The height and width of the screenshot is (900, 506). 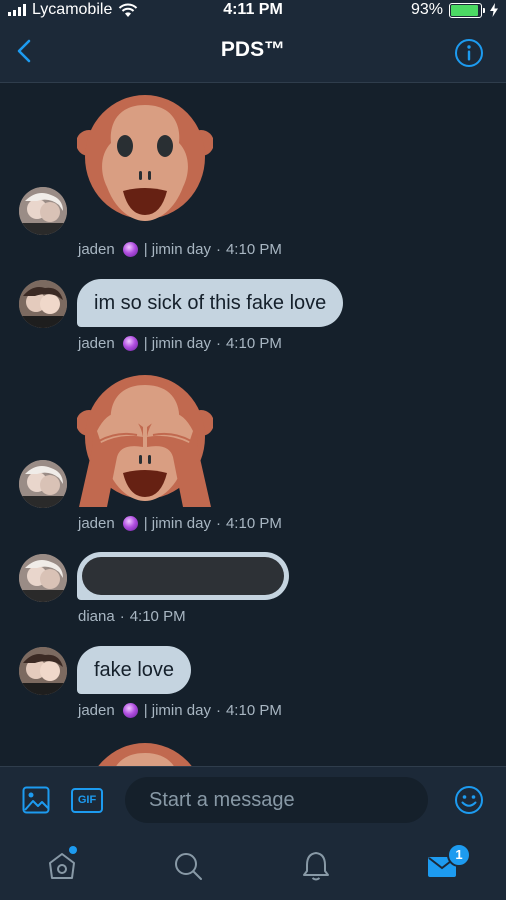 I want to click on status-bar: Lycamobile 4:11 PM 93%, so click(x=253, y=11).